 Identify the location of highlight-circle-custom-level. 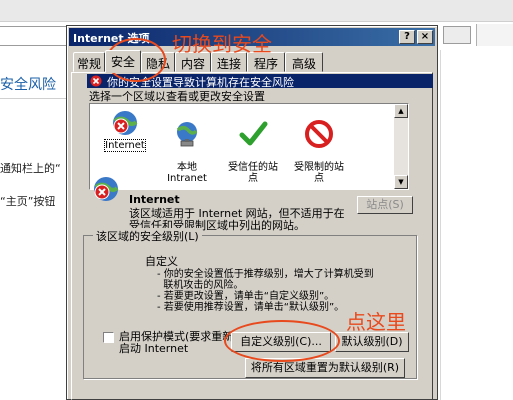
(282, 341).